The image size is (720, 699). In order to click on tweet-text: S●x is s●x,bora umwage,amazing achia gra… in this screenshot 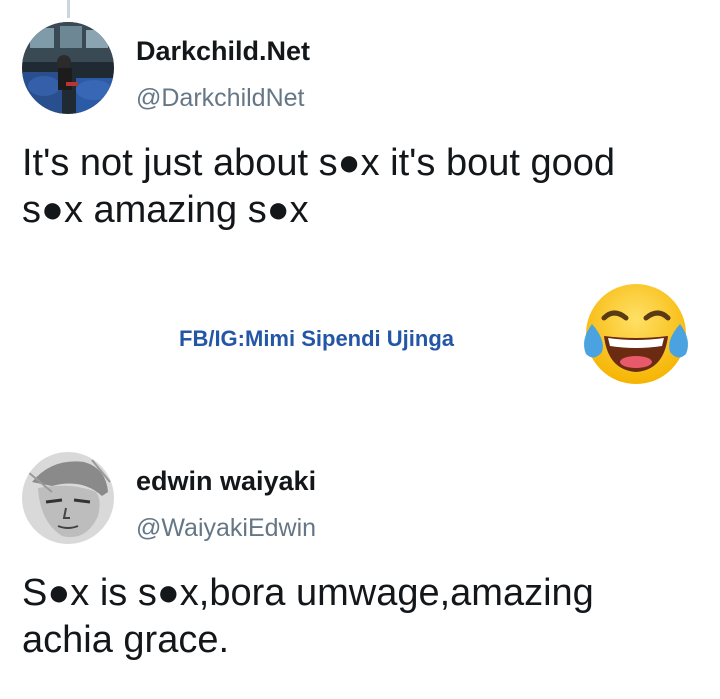, I will do `click(367, 617)`.